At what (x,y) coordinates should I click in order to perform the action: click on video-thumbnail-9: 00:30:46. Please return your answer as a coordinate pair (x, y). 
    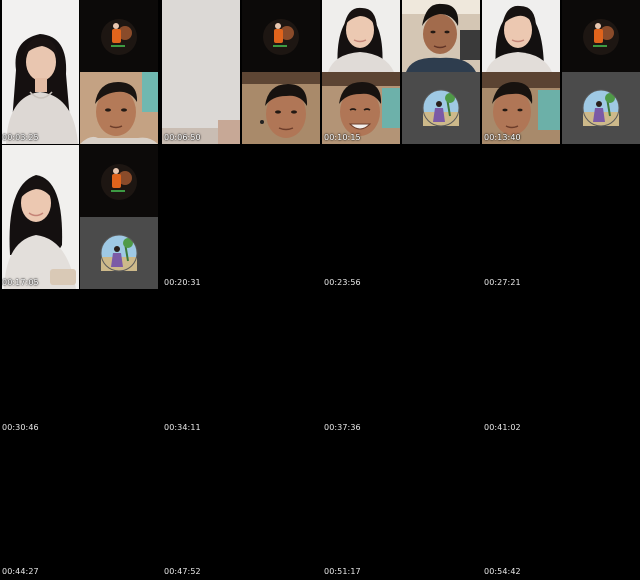
    Looking at the image, I should click on (79, 362).